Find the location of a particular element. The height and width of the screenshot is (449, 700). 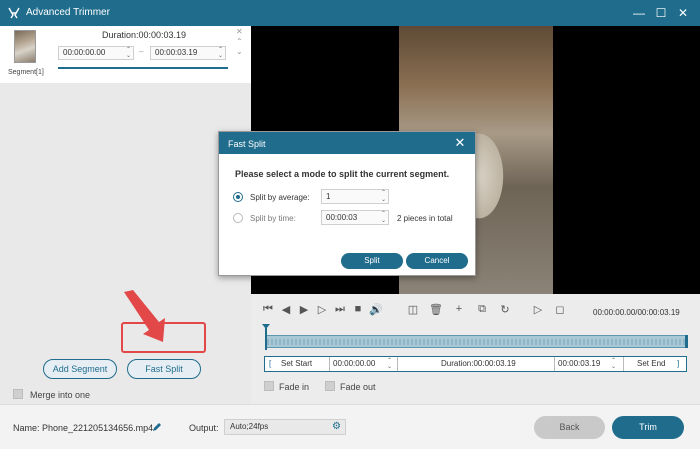

add-icon: + is located at coordinates (459, 309).